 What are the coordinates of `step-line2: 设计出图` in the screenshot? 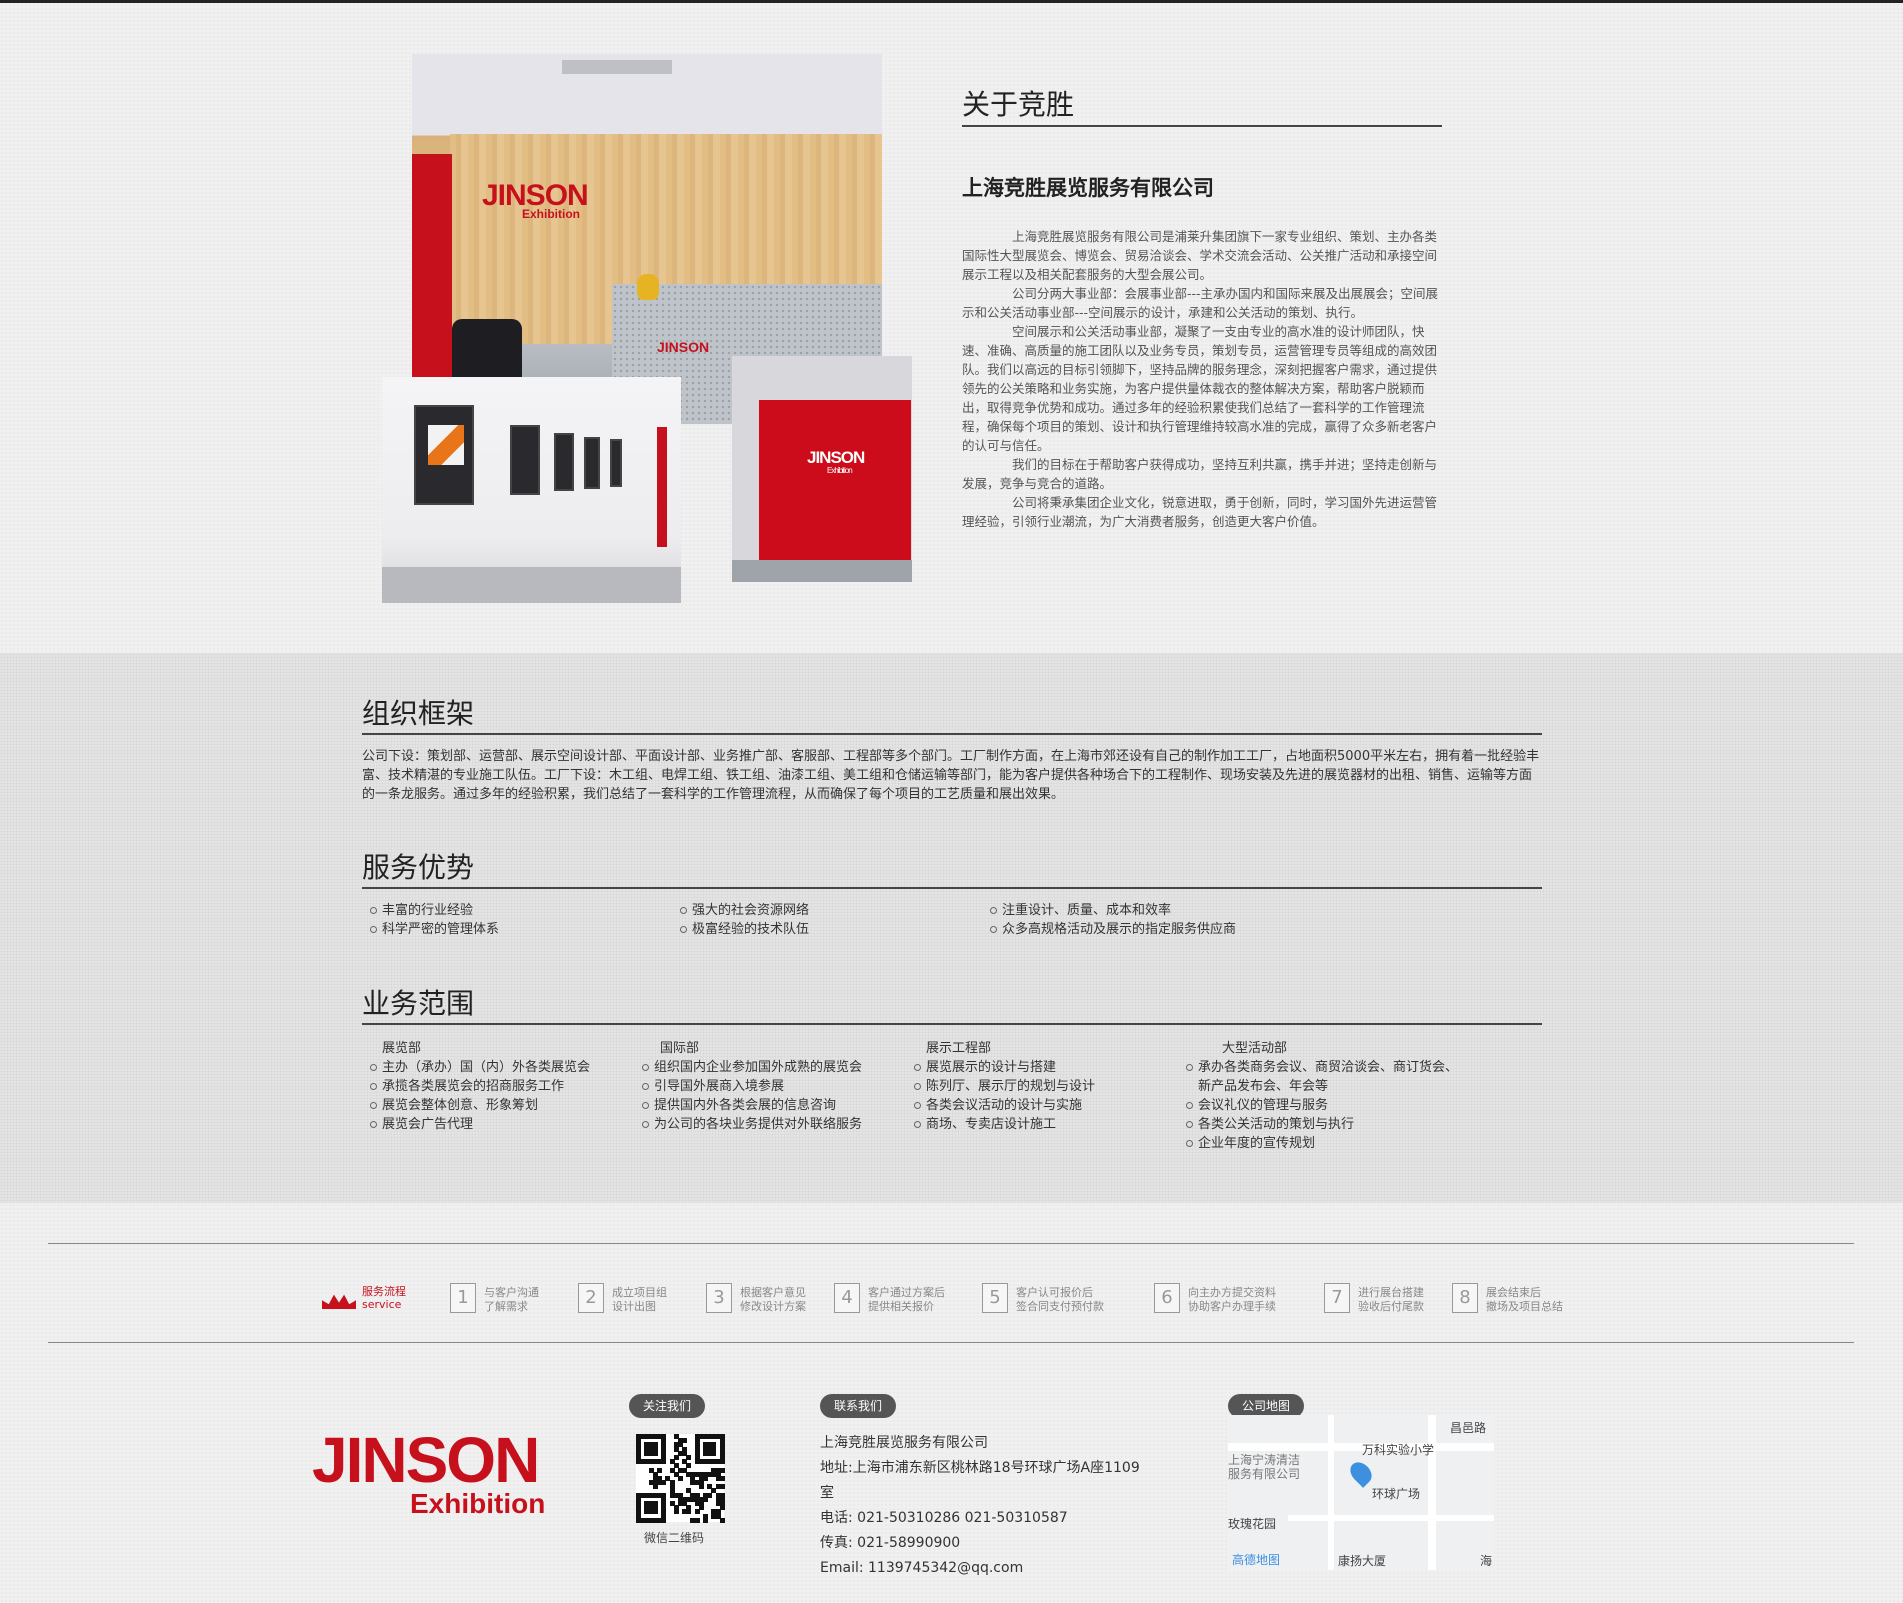 It's located at (634, 1306).